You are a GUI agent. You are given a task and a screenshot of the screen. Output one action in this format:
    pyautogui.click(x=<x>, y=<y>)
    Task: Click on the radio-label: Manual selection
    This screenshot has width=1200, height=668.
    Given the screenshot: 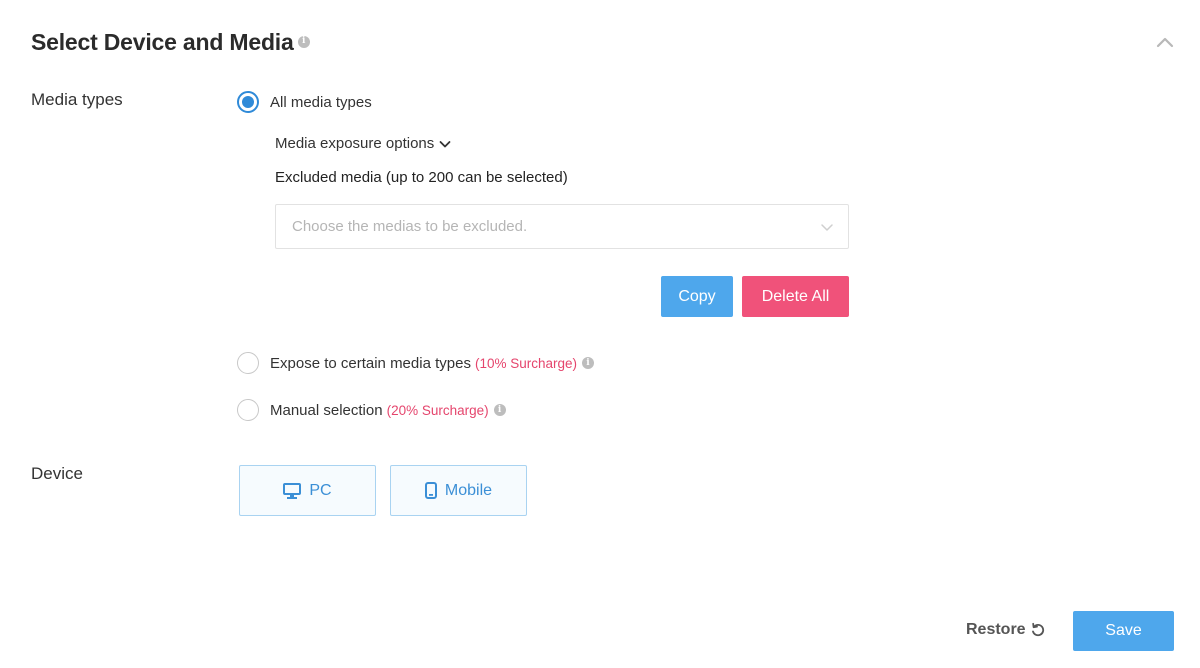 What is the action you would take?
    pyautogui.click(x=326, y=410)
    